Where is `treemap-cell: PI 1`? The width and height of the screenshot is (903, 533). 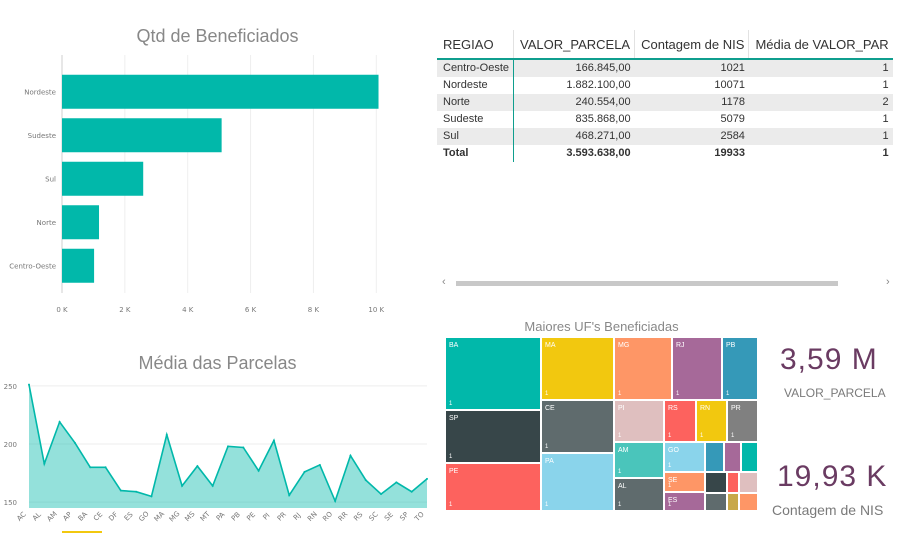 treemap-cell: PI 1 is located at coordinates (639, 421).